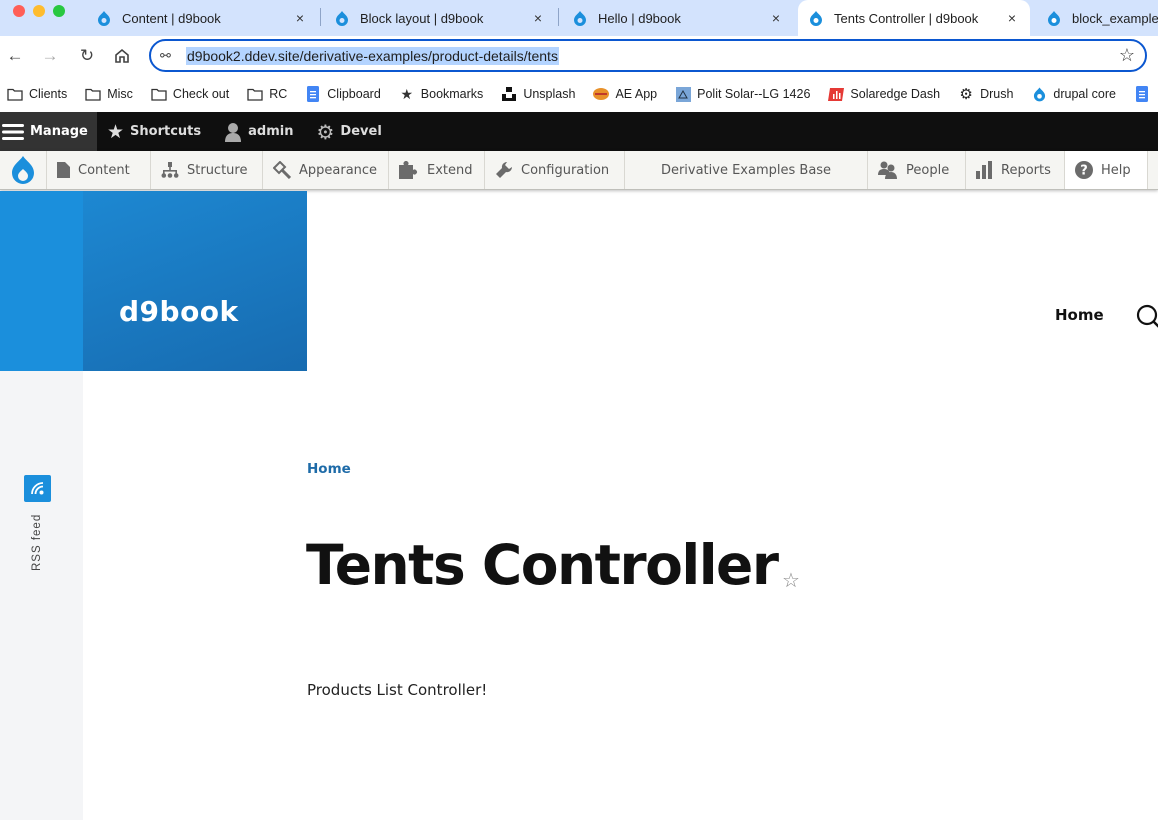  What do you see at coordinates (37, 488) in the screenshot?
I see `rss-feed-button` at bounding box center [37, 488].